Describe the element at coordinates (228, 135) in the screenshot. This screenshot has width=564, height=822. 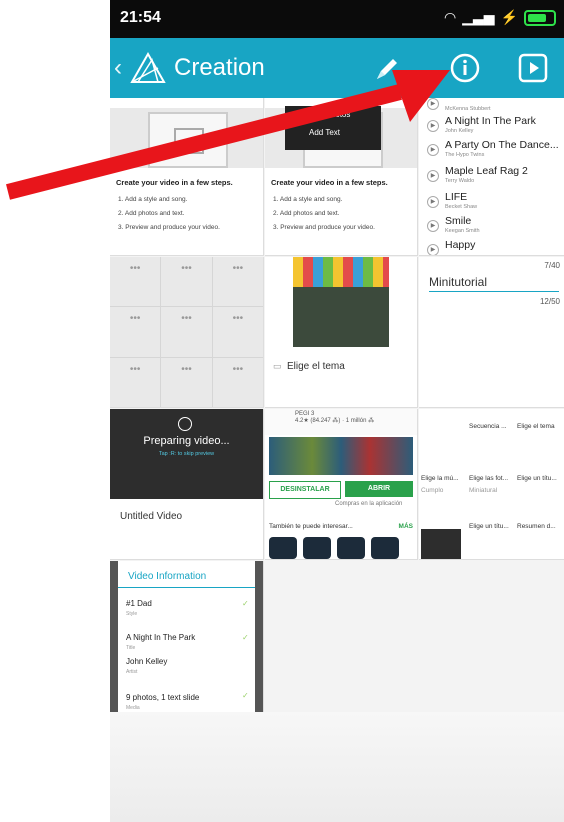
I see `red-arrow-annotation` at that location.